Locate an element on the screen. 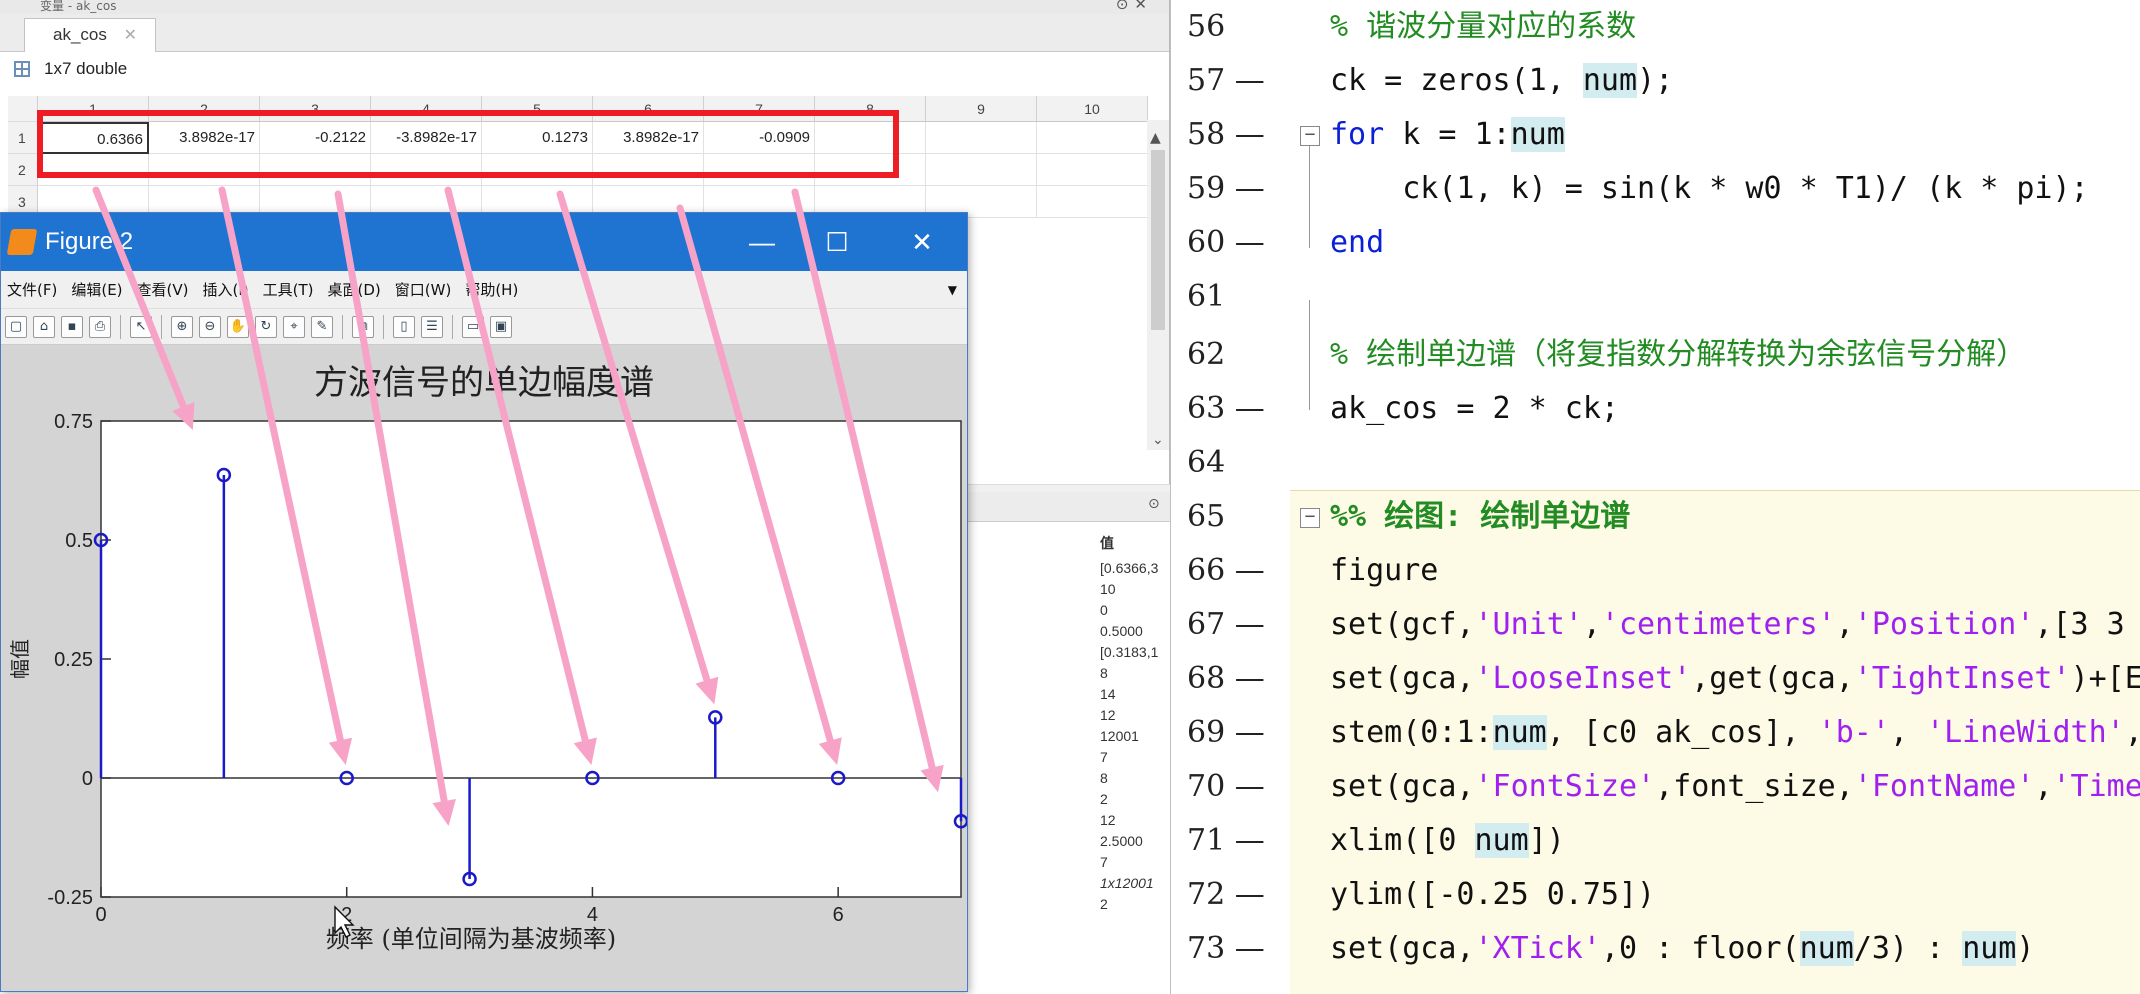 Image resolution: width=2140 pixels, height=994 pixels. workspace-value: 2.5000 is located at coordinates (1135, 840).